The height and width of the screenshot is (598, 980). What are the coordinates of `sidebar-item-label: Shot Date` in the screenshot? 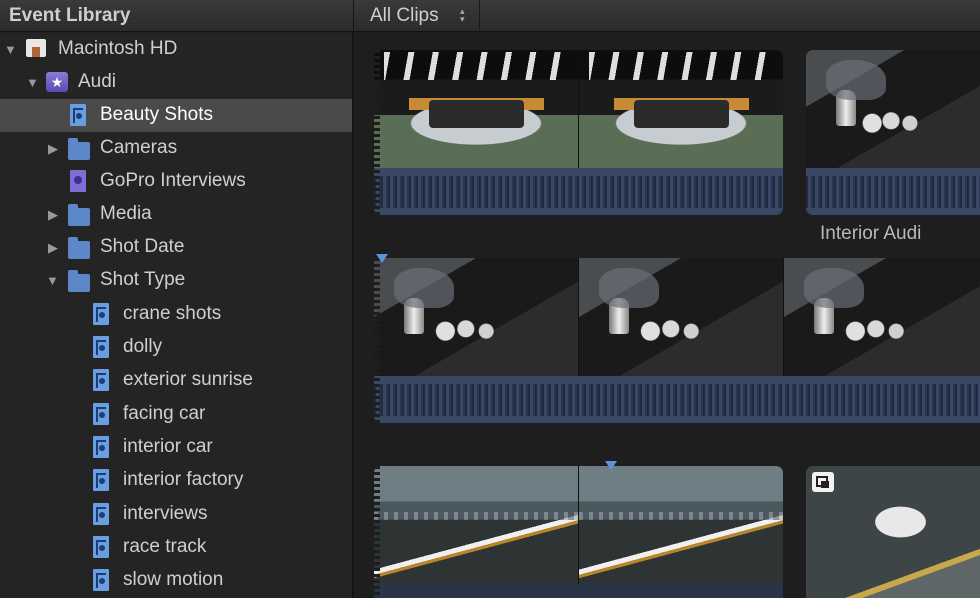 It's located at (142, 246).